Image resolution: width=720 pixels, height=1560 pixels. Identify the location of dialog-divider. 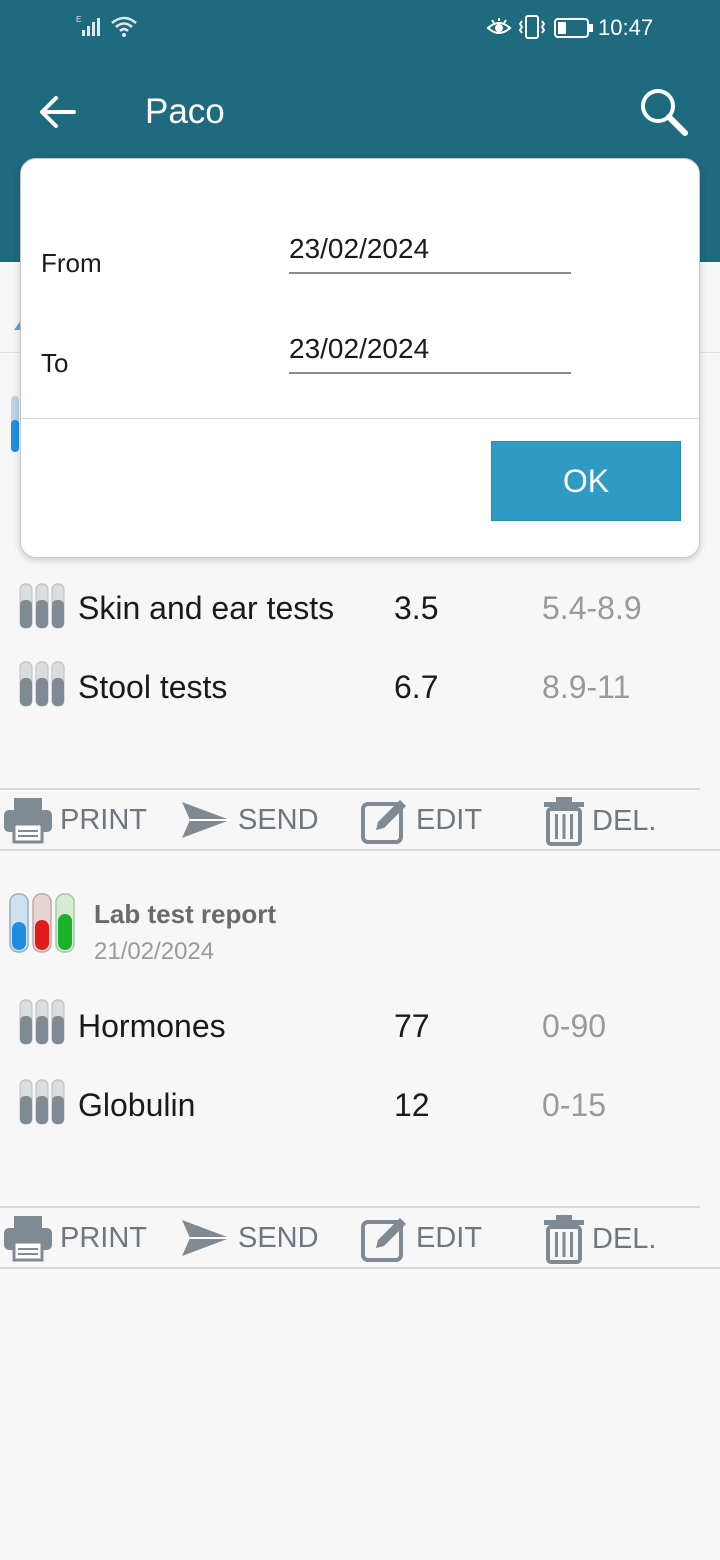
(360, 418).